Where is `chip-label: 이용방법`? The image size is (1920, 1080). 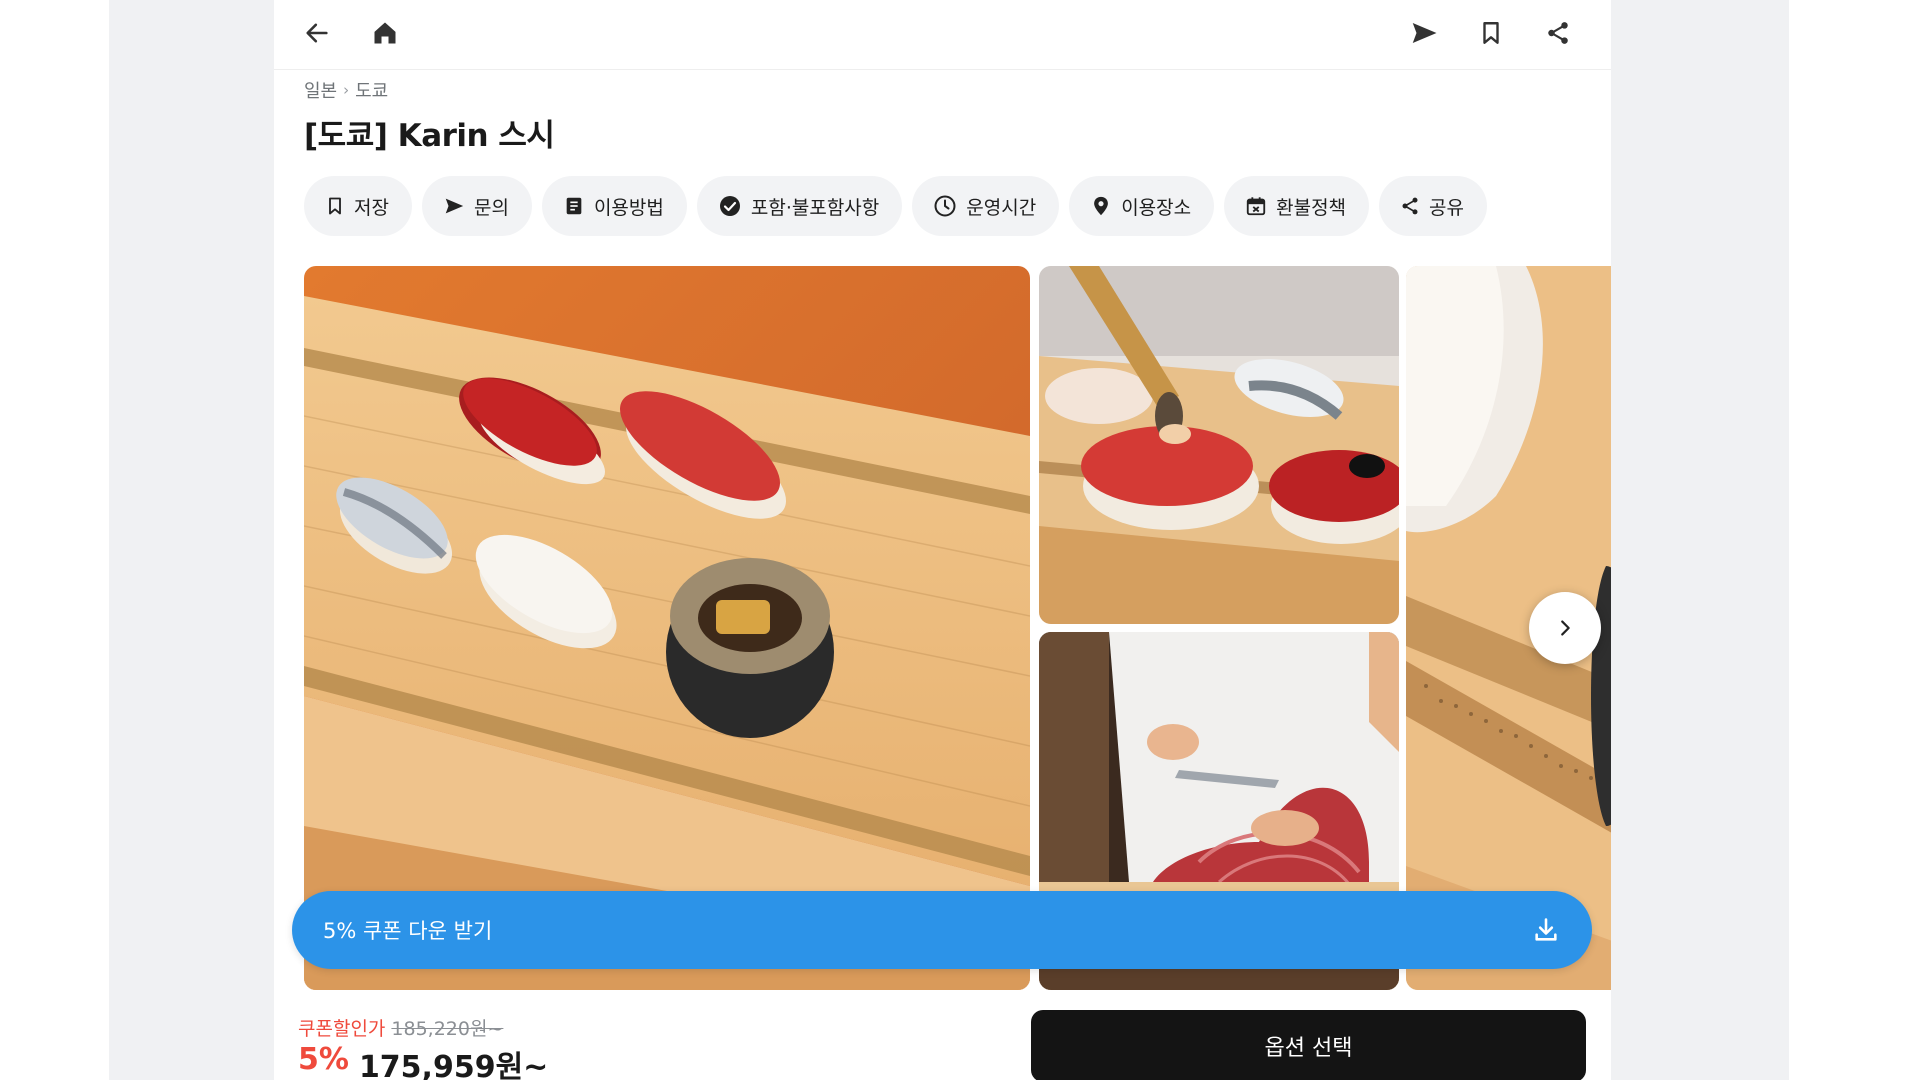 chip-label: 이용방법 is located at coordinates (628, 207).